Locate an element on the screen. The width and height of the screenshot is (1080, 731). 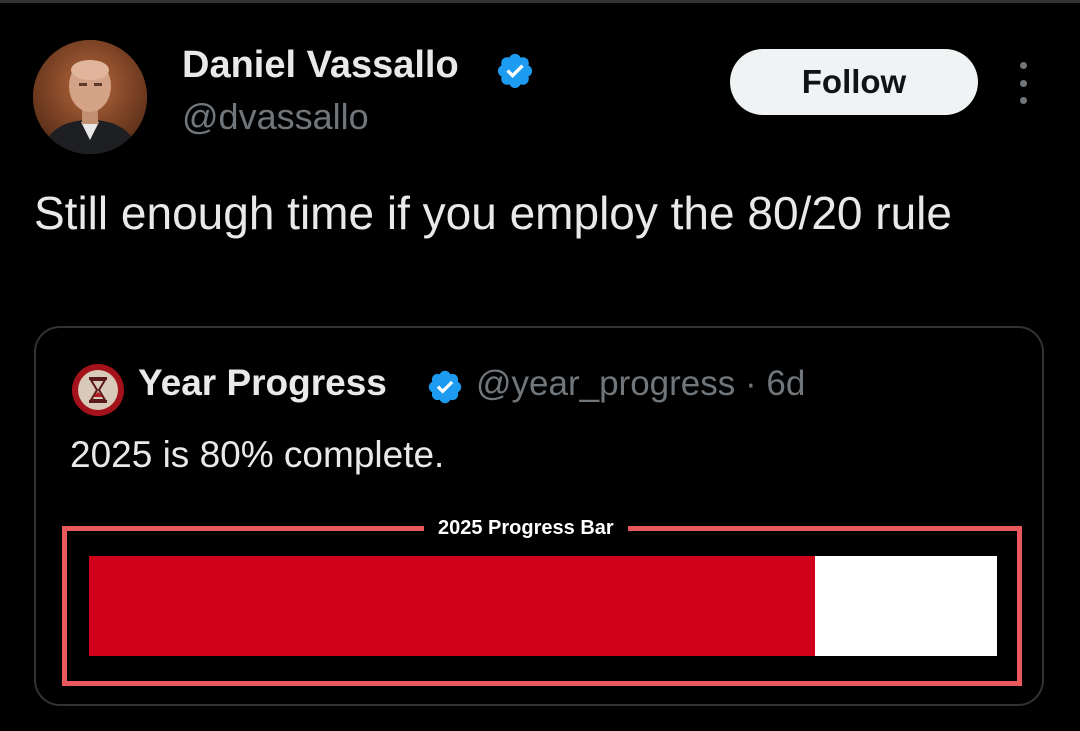
progress-bar-fill is located at coordinates (452, 606).